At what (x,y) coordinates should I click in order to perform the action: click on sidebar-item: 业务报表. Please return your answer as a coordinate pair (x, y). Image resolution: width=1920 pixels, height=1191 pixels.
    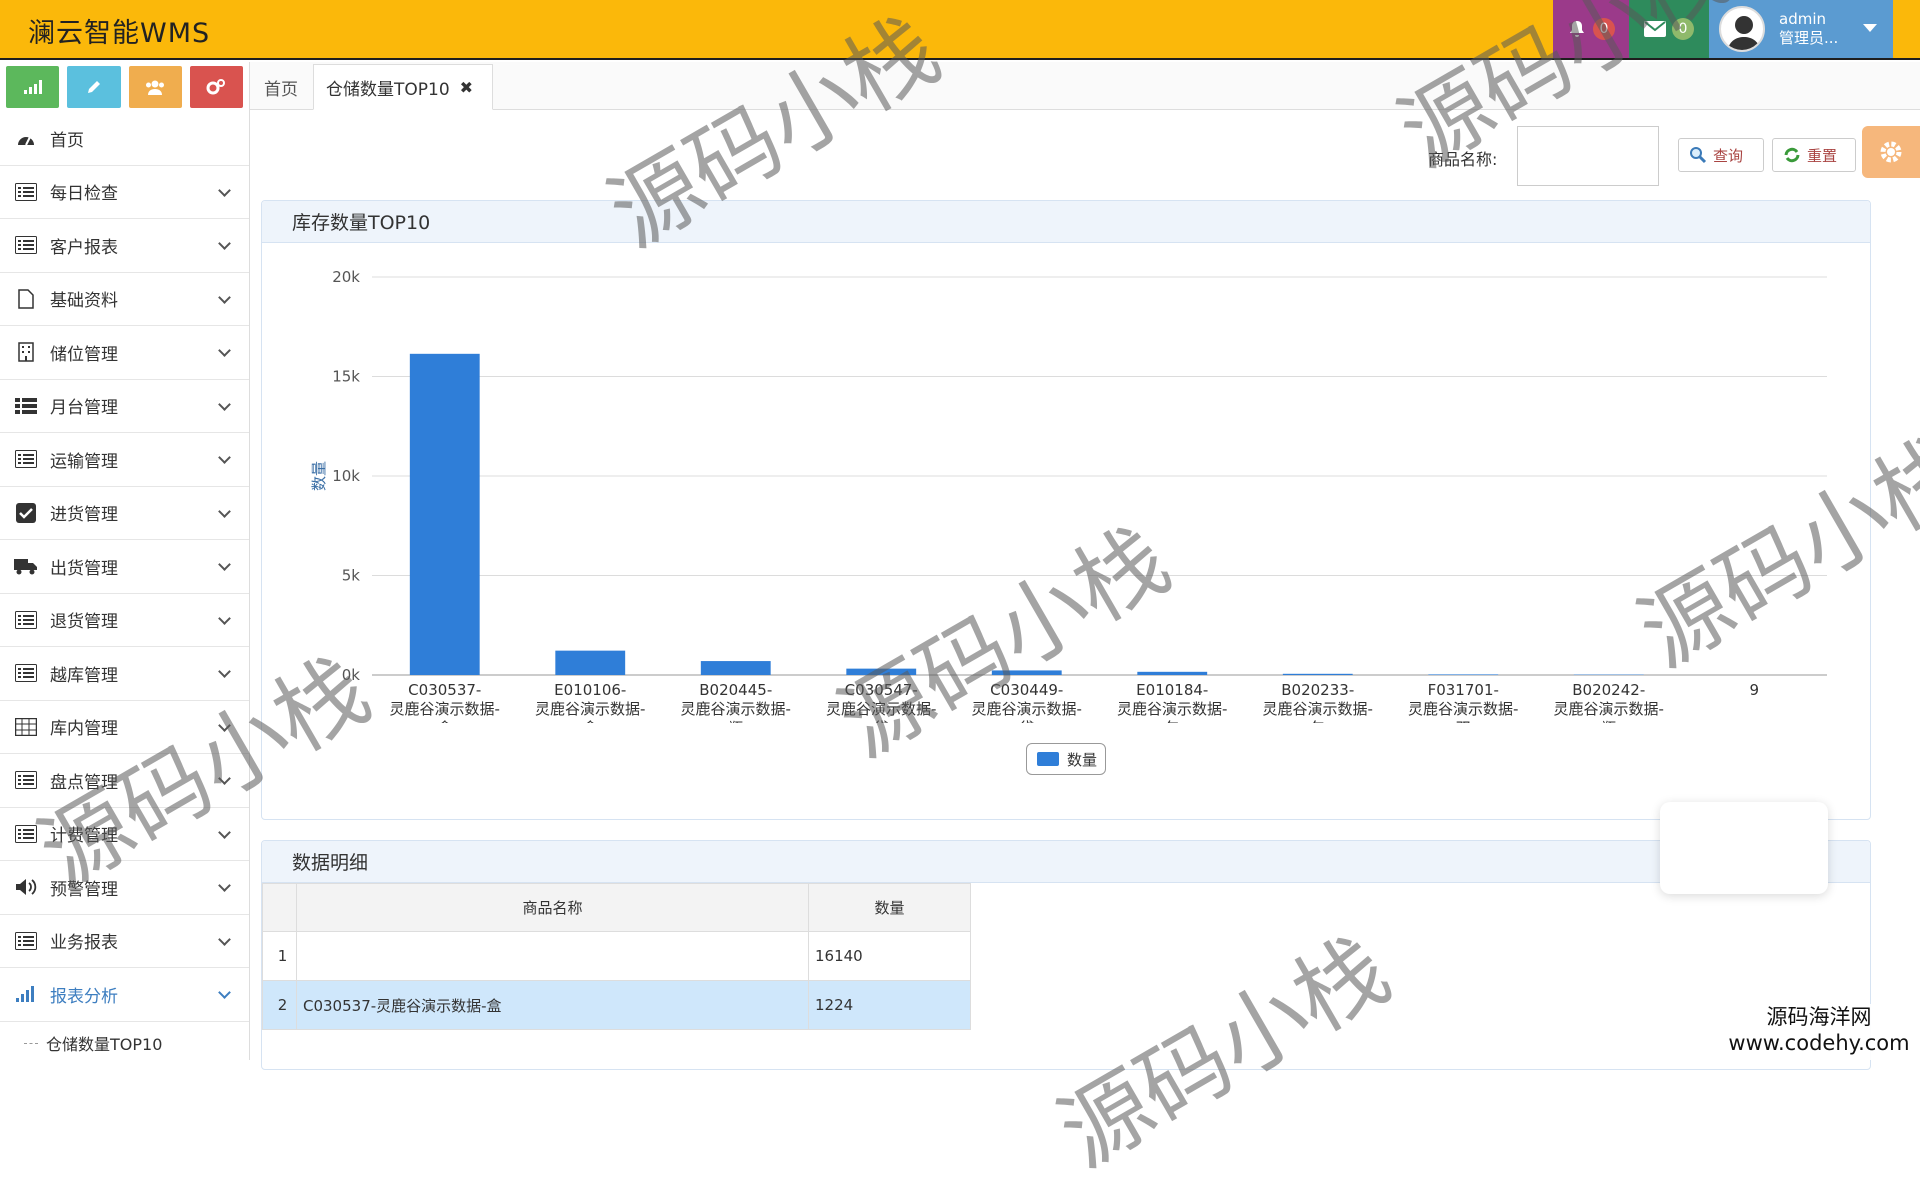
    Looking at the image, I should click on (124, 942).